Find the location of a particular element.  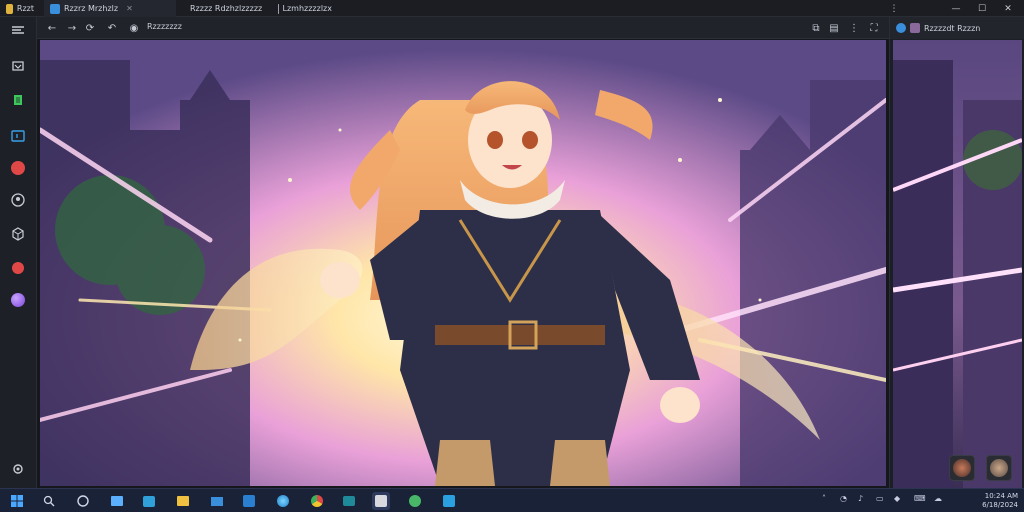

app-active-icon is located at coordinates (381, 501).